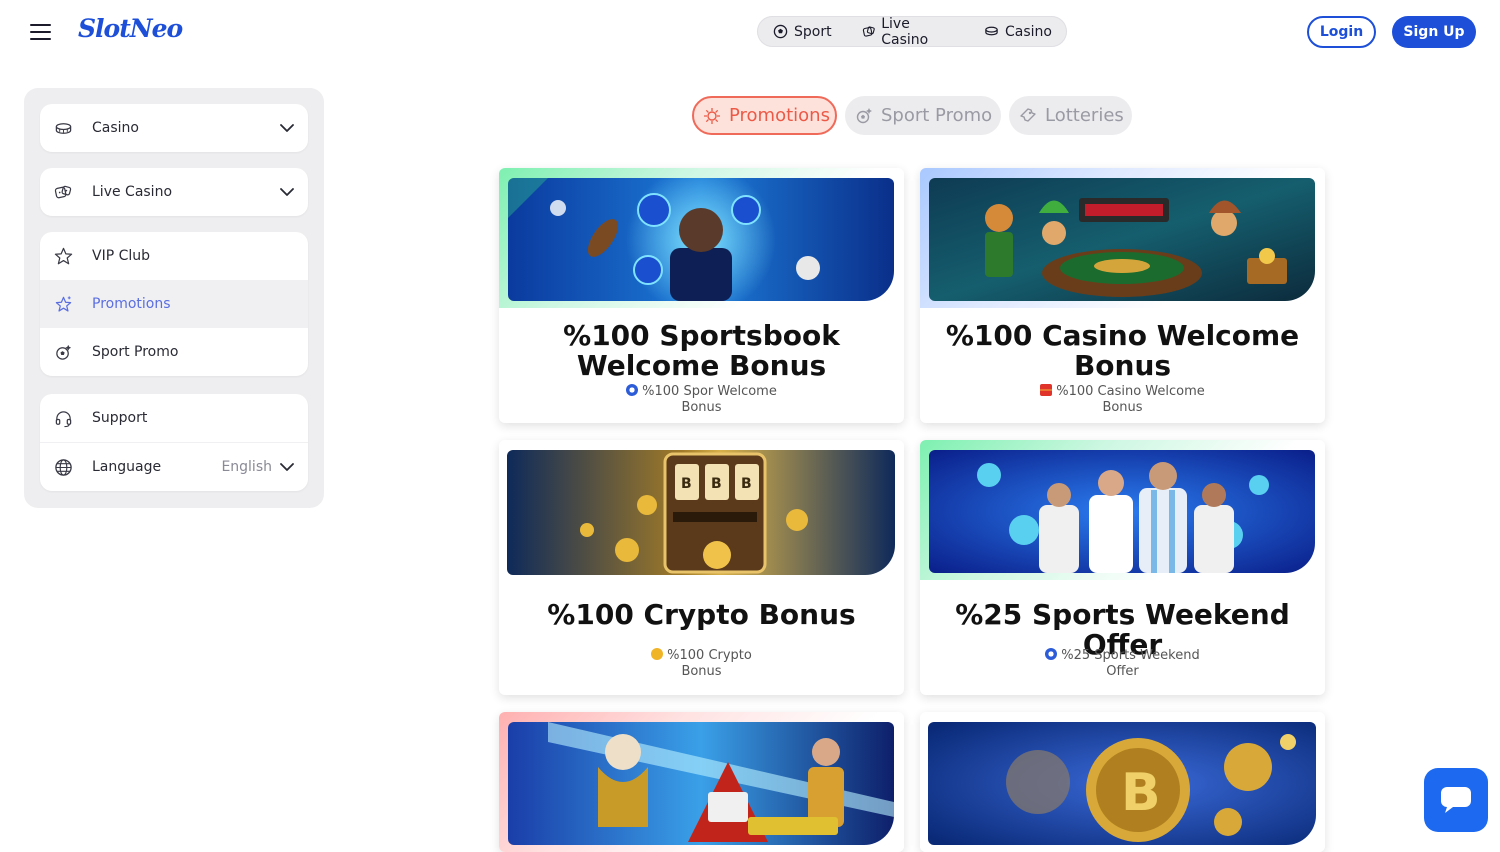 Image resolution: width=1500 pixels, height=852 pixels. I want to click on tab-sport-promo-label: Sport Promo, so click(937, 115).